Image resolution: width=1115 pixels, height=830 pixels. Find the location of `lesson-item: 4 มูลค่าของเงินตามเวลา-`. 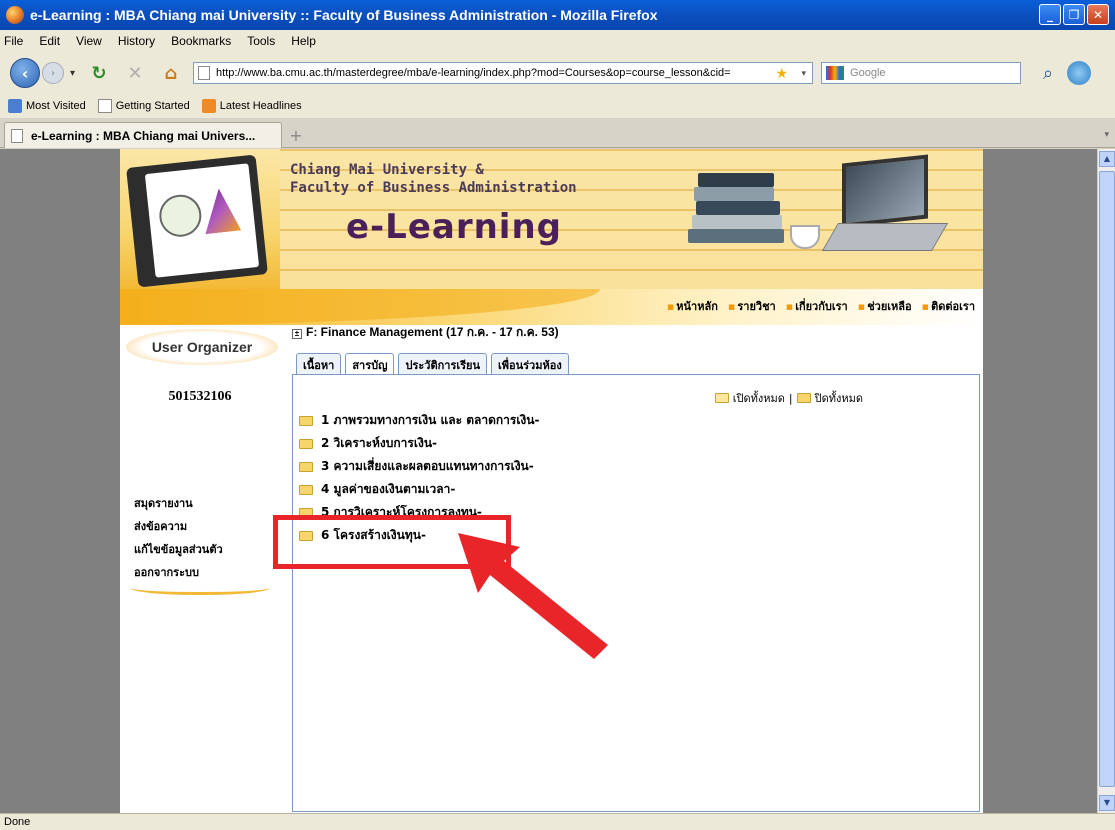

lesson-item: 4 มูลค่าของเงินตามเวลา- is located at coordinates (419, 489).